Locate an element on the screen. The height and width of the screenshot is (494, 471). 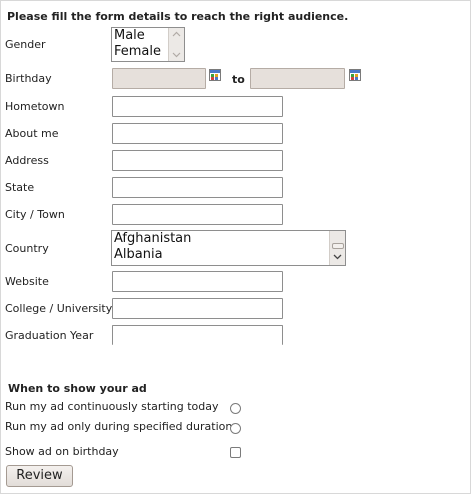
college-input is located at coordinates (197, 308).